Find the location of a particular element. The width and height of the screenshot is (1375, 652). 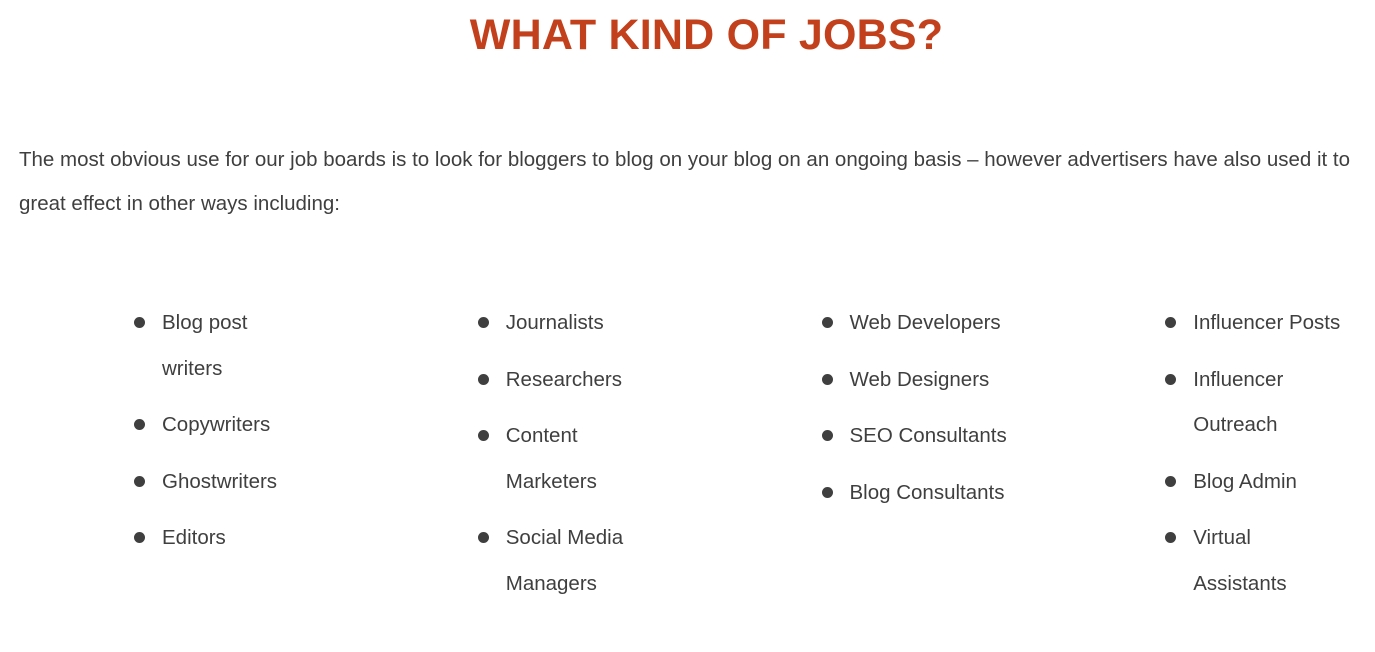

list-item-label: Web Developers is located at coordinates (925, 322).